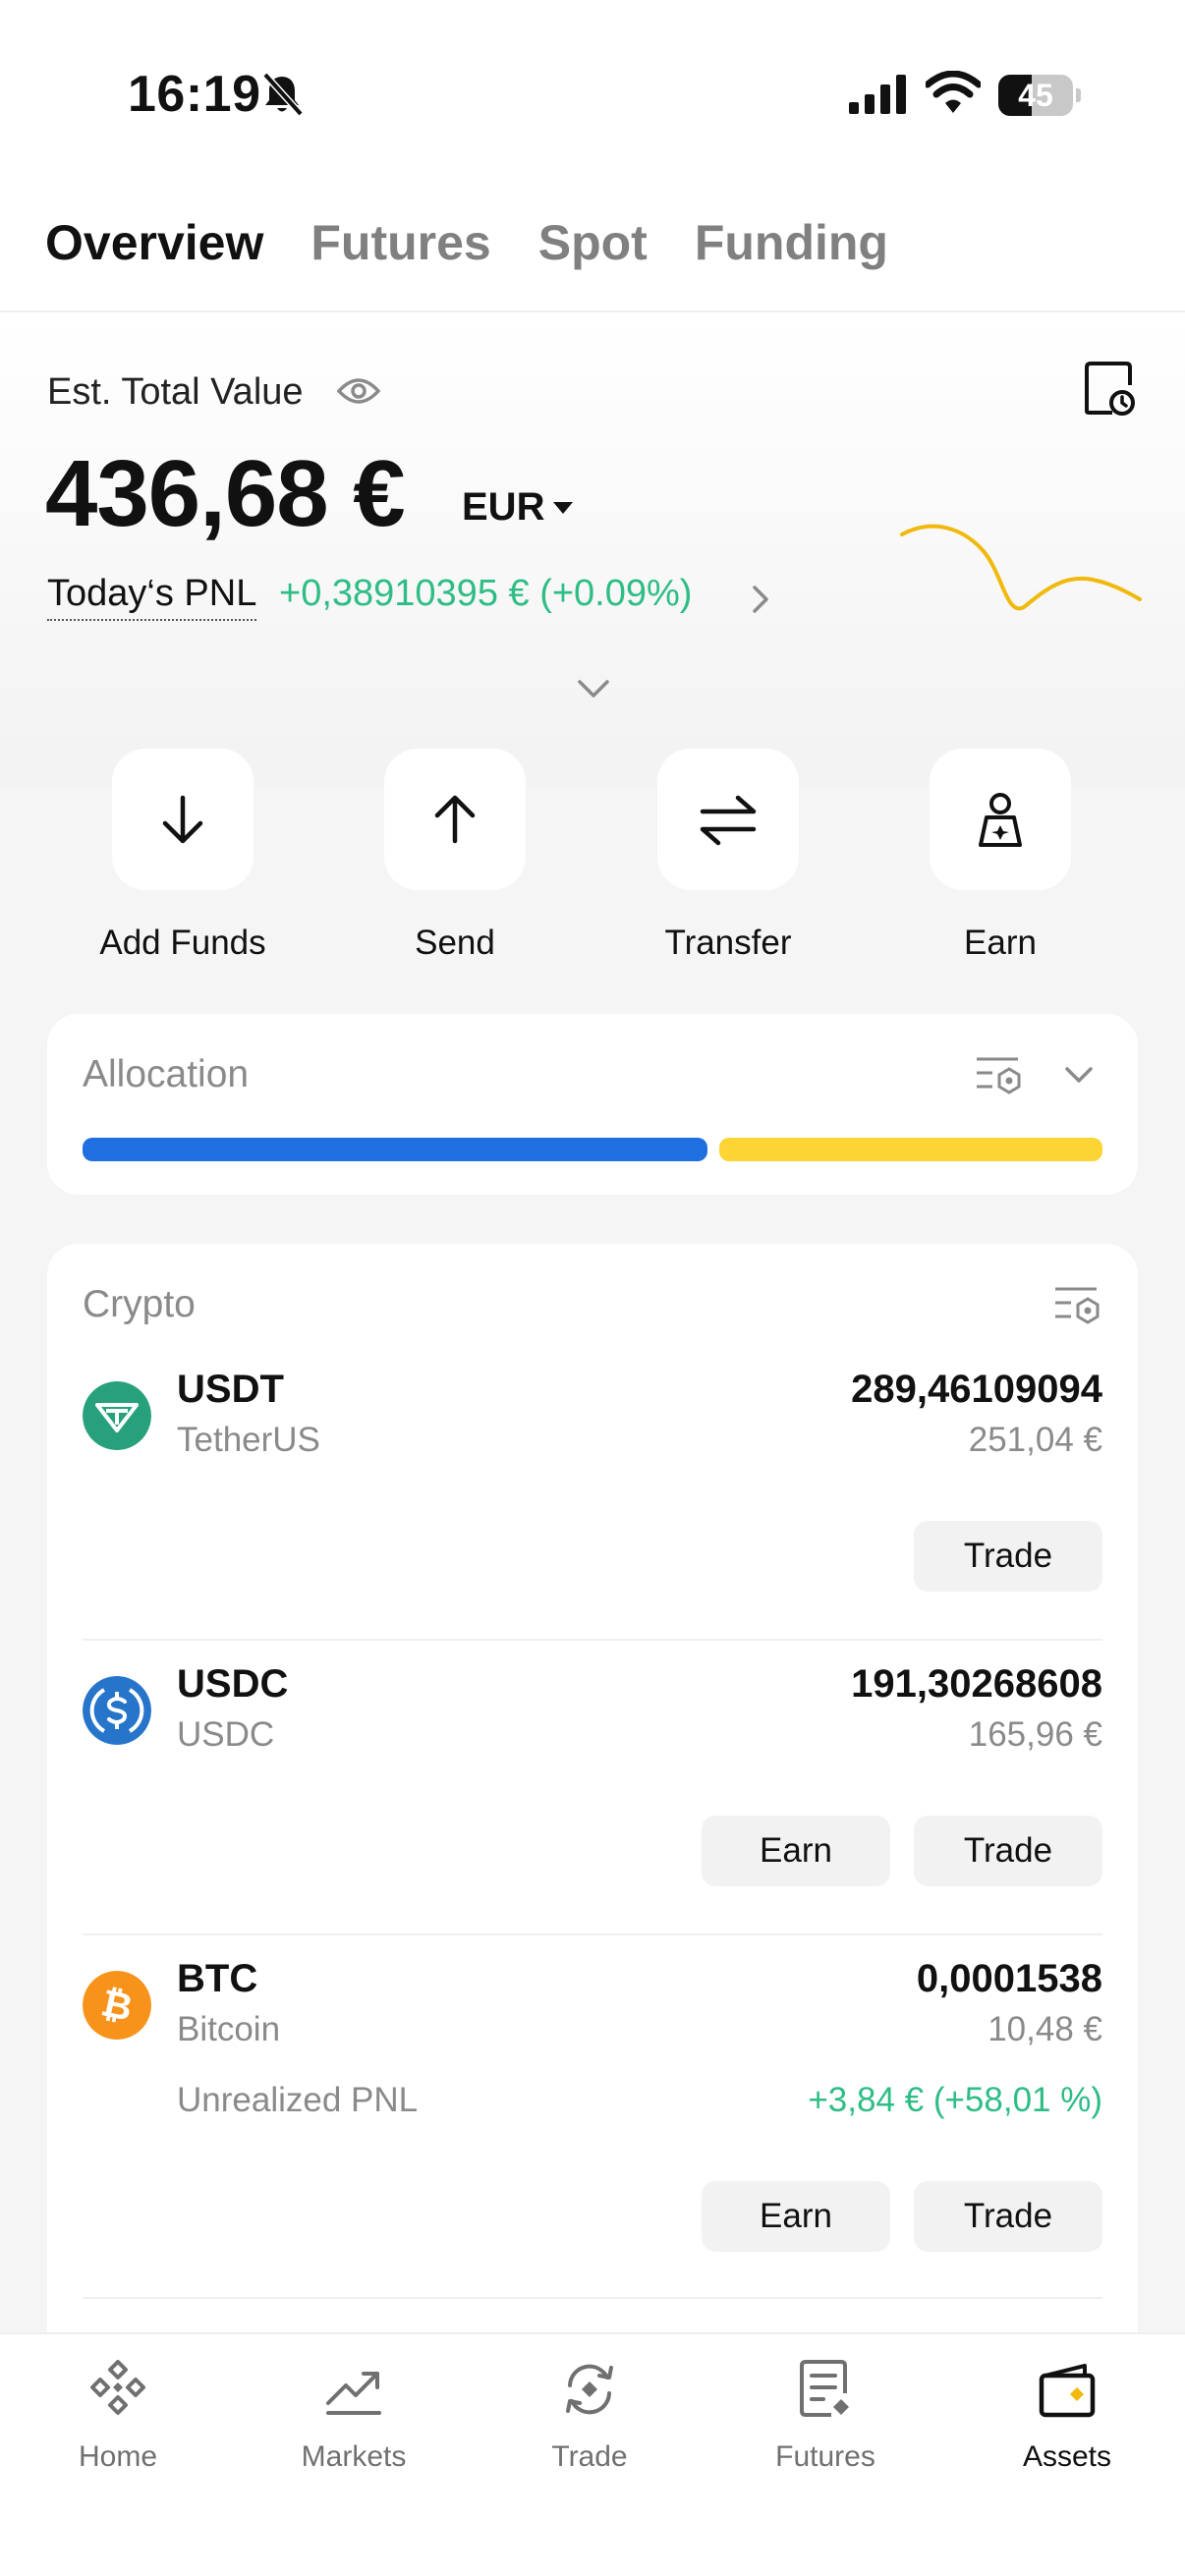 The width and height of the screenshot is (1185, 2576). Describe the element at coordinates (1067, 2432) in the screenshot. I see `nav-assets: Assets` at that location.